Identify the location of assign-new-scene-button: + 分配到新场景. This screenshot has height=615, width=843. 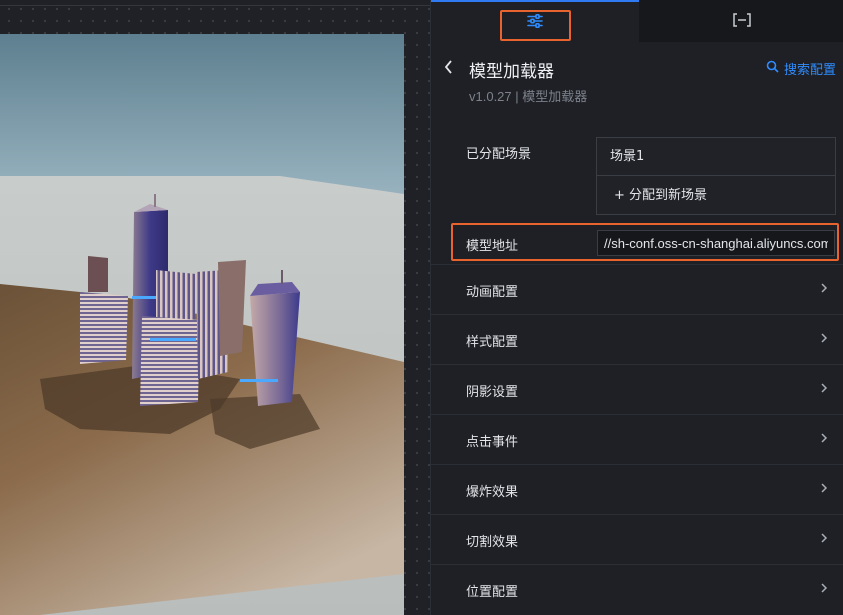
(716, 195).